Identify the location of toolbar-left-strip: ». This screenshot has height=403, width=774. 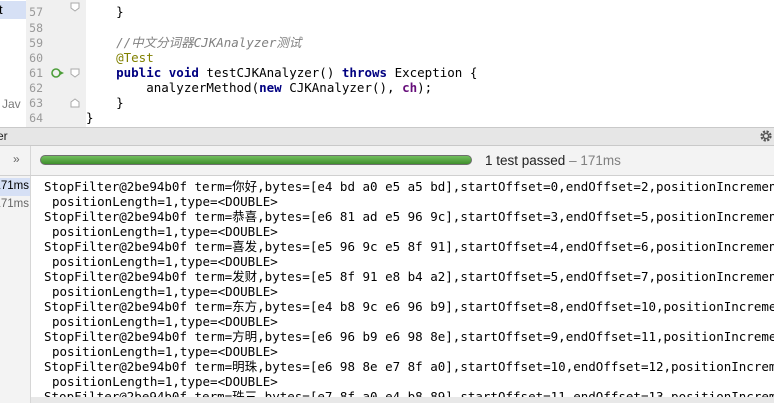
(15, 160).